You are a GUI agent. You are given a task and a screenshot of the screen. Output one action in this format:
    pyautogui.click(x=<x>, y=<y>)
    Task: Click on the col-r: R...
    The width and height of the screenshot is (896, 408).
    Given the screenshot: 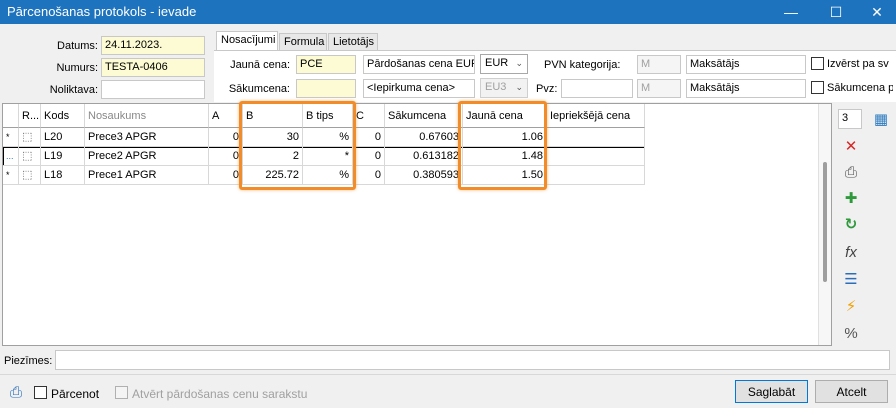 What is the action you would take?
    pyautogui.click(x=30, y=116)
    